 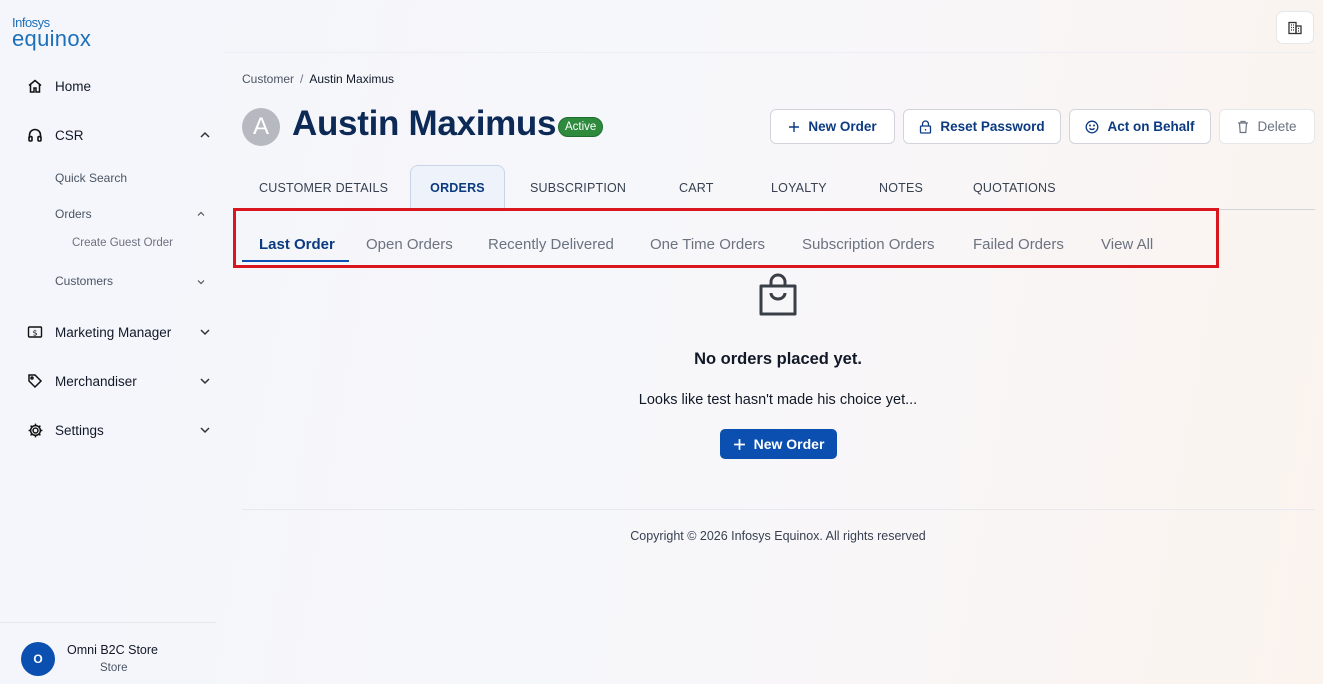 I want to click on breadcrumb: Customer / Austin Maximus, so click(x=318, y=79).